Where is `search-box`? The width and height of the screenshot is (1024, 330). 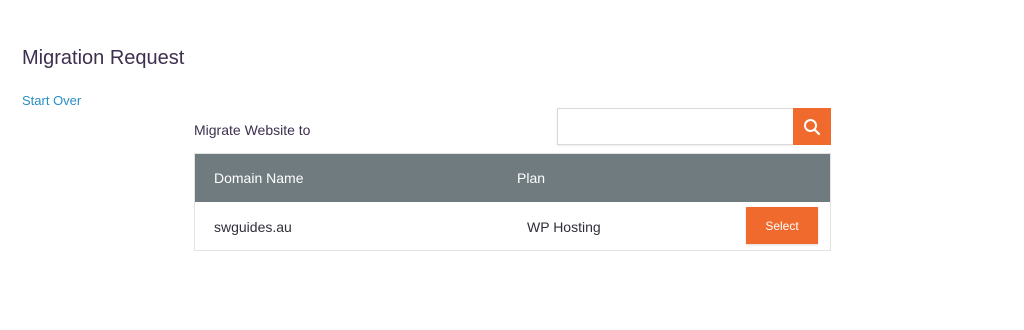 search-box is located at coordinates (694, 126).